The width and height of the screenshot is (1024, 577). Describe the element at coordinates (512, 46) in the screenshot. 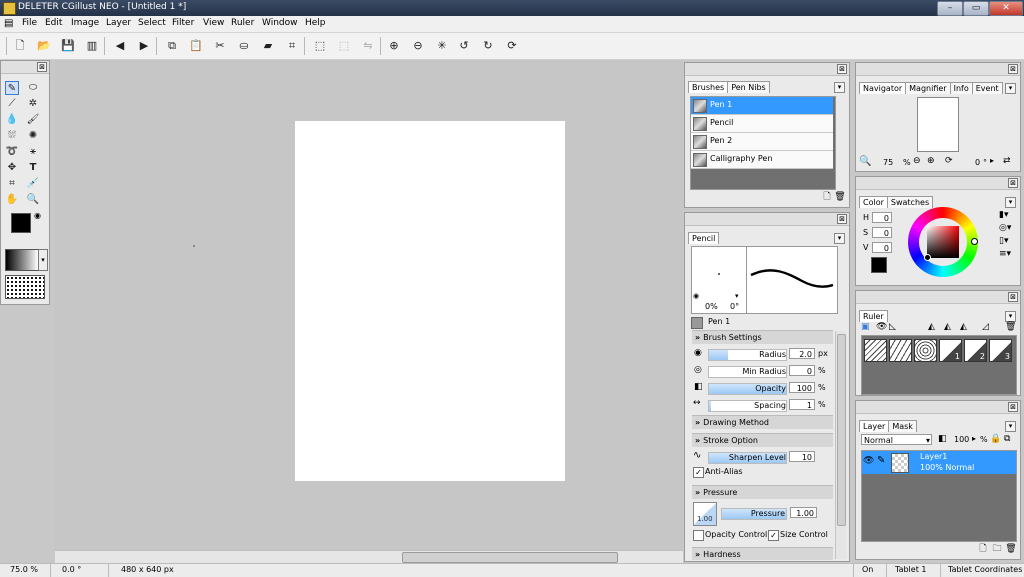

I see `reset-rotation-icon: ⟳` at that location.